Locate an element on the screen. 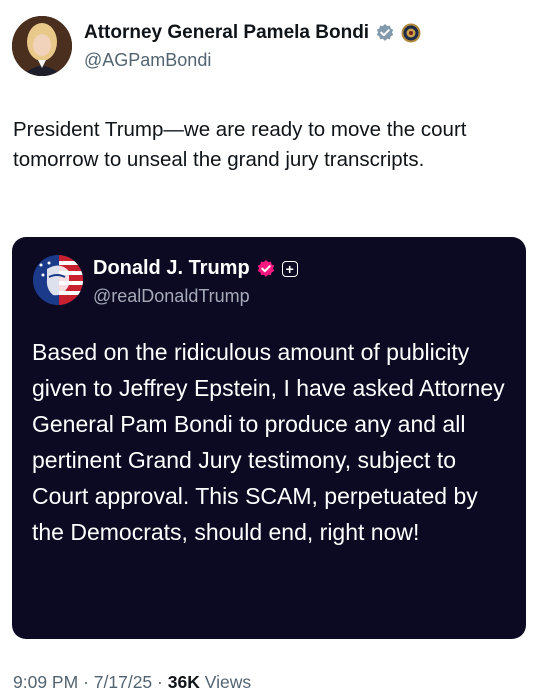 This screenshot has height=700, width=538. author-name: Attorney General Pamela Bondi is located at coordinates (226, 33).